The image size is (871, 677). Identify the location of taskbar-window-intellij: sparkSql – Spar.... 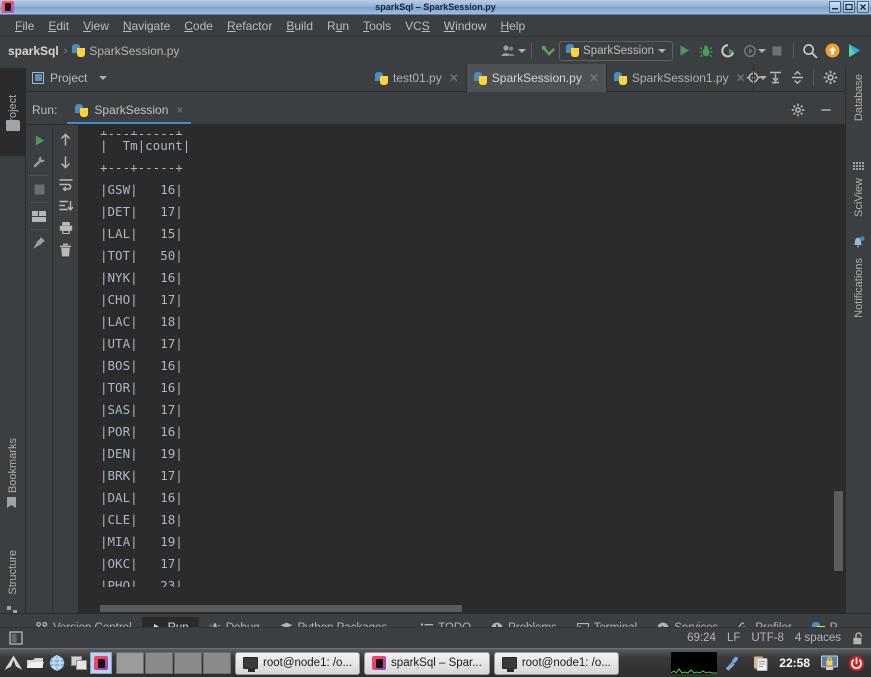
(427, 663).